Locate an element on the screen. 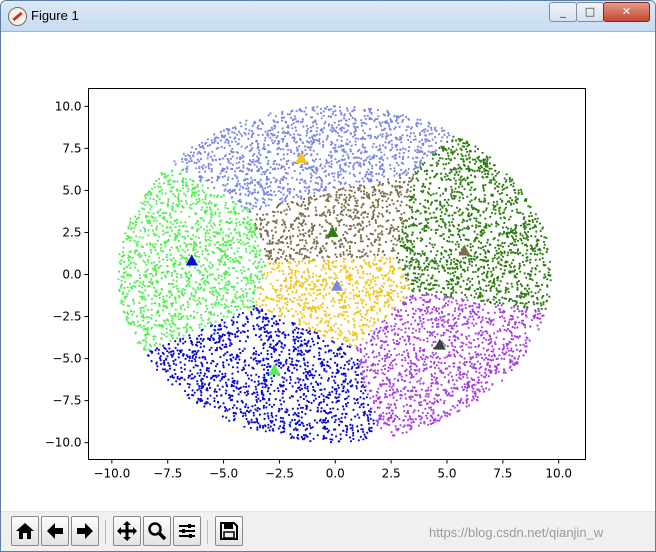 Image resolution: width=656 pixels, height=552 pixels. y-axis: −10.0 −7.5 −5.0 −2.5 0.0 2.5 5.0 7.5 10.0 is located at coordinates (67, 274).